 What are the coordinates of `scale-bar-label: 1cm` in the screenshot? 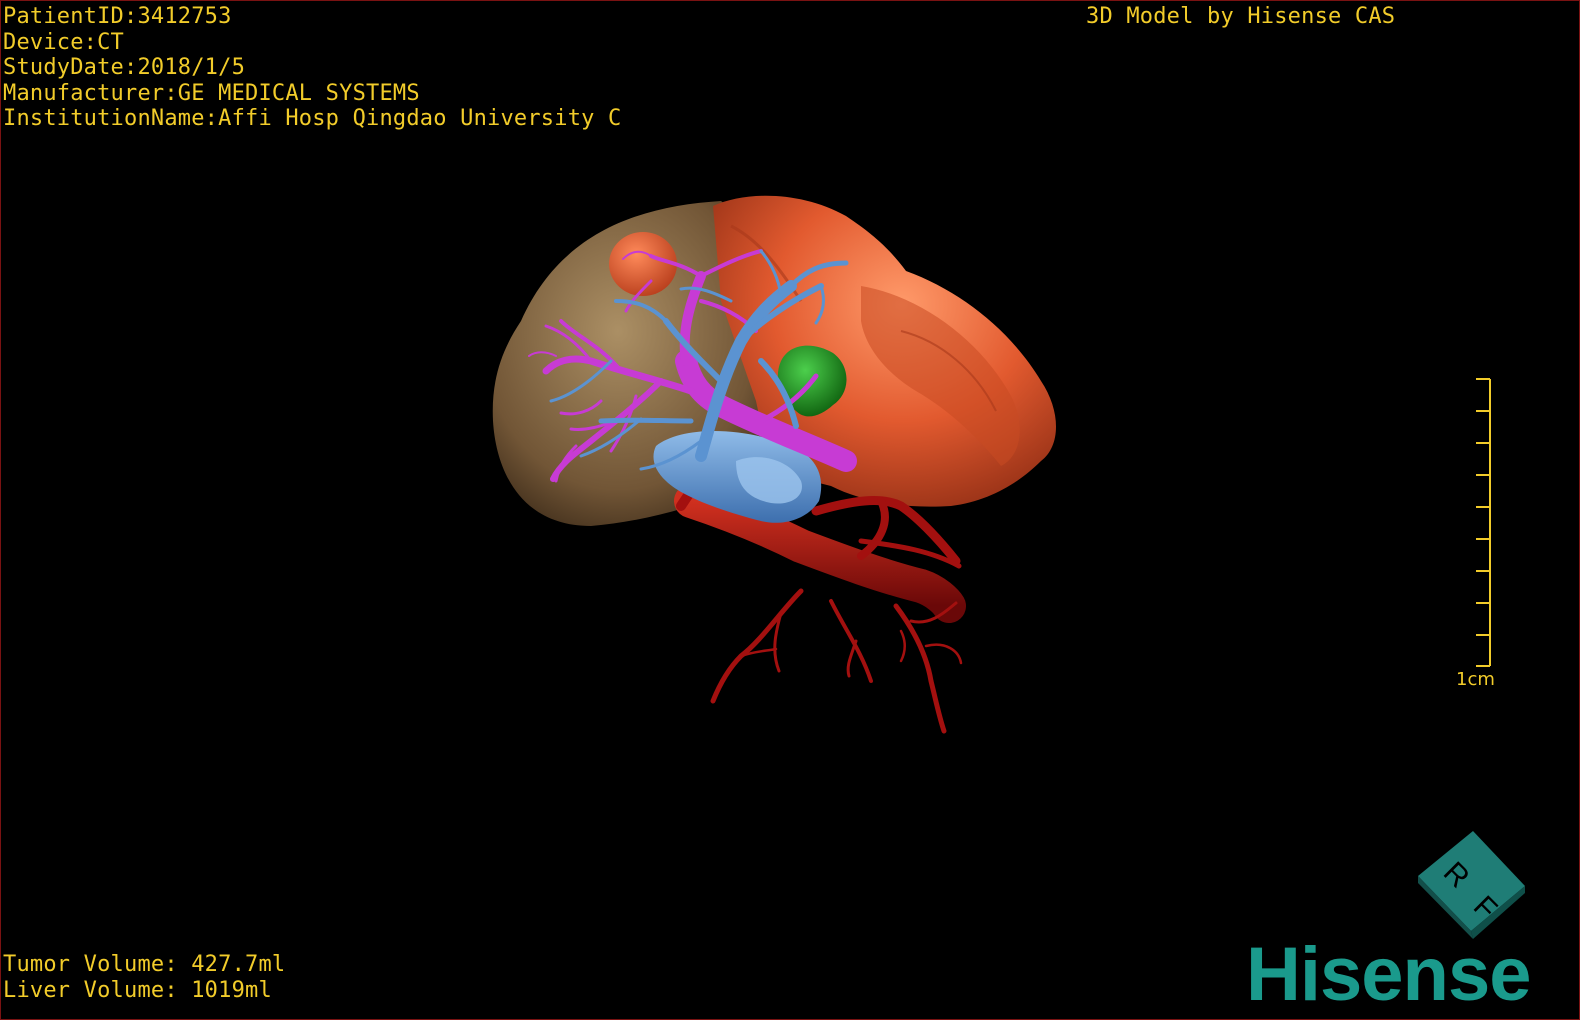 It's located at (1475, 679).